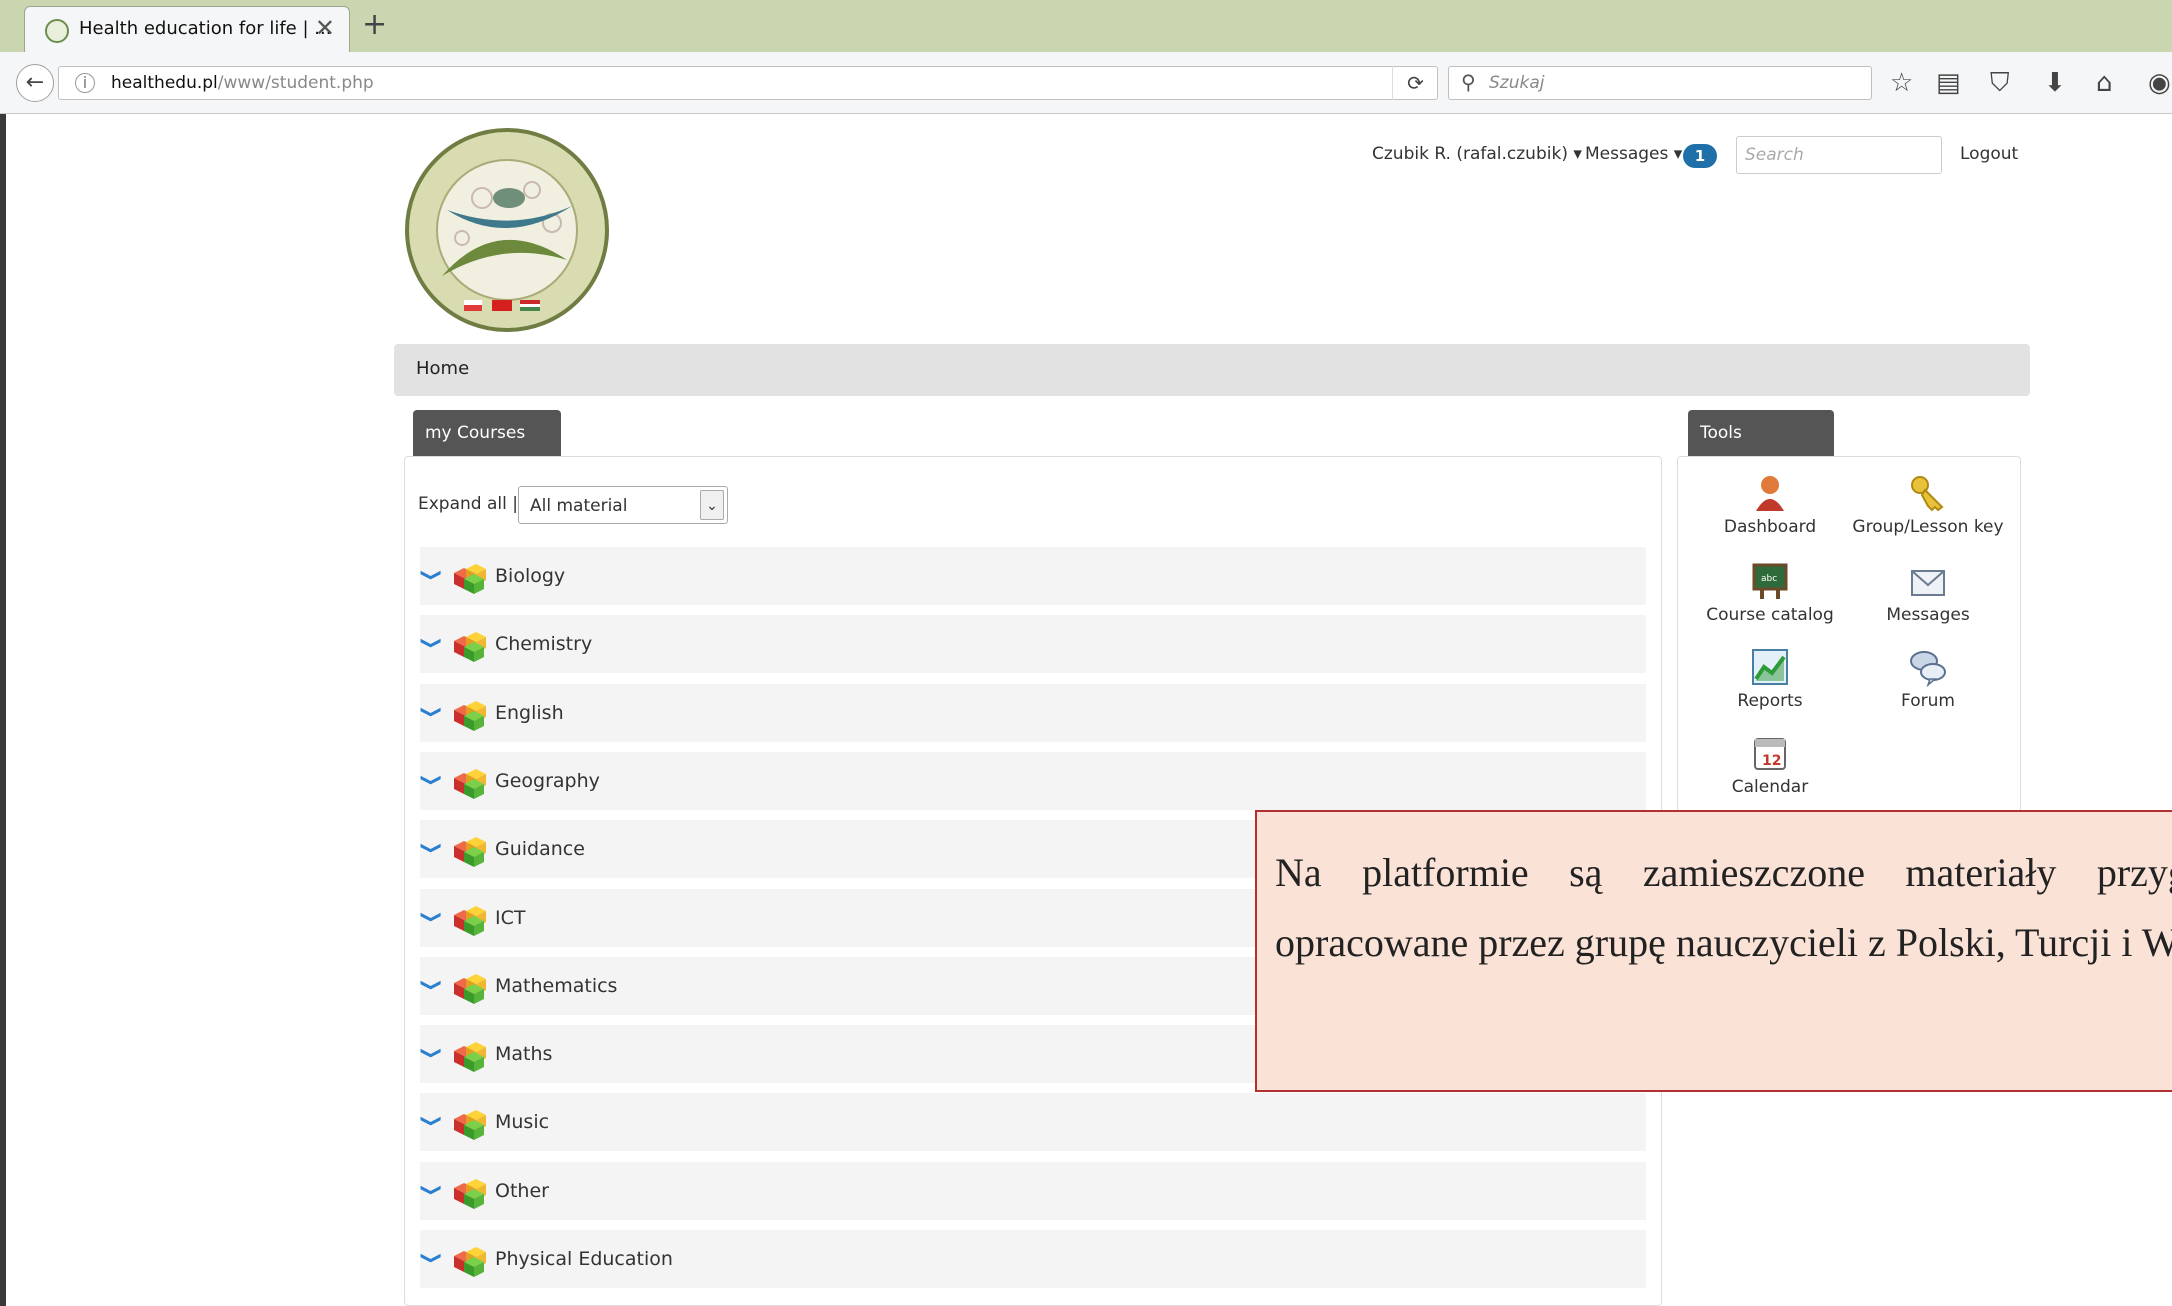 This screenshot has width=2172, height=1306. I want to click on chart-icon, so click(1770, 667).